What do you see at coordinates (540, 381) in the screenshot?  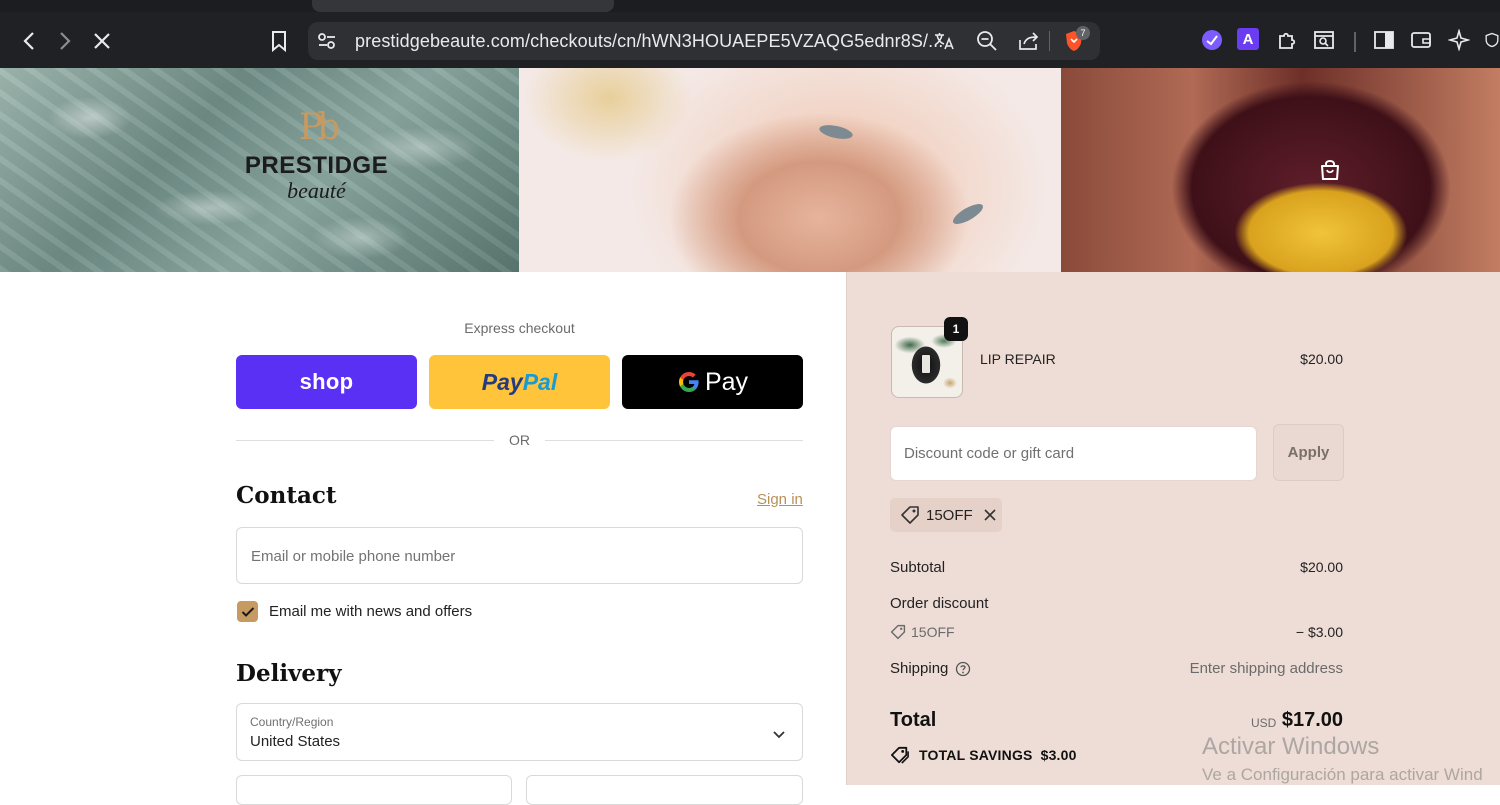 I see `paypal-label-pal: Pal` at bounding box center [540, 381].